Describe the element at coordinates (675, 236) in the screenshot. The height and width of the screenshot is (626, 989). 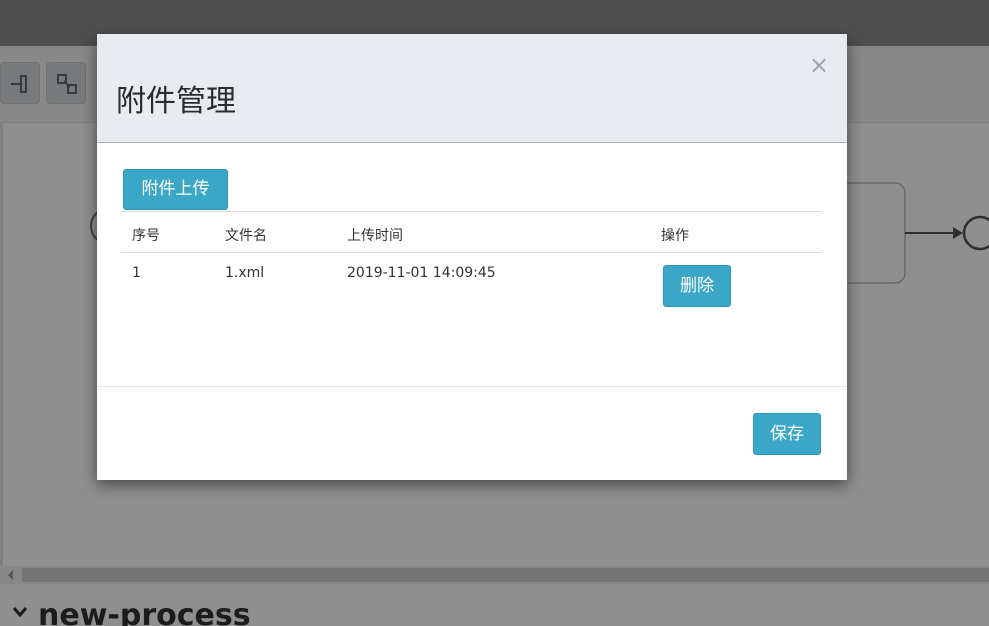
I see `header-actions: 操作` at that location.